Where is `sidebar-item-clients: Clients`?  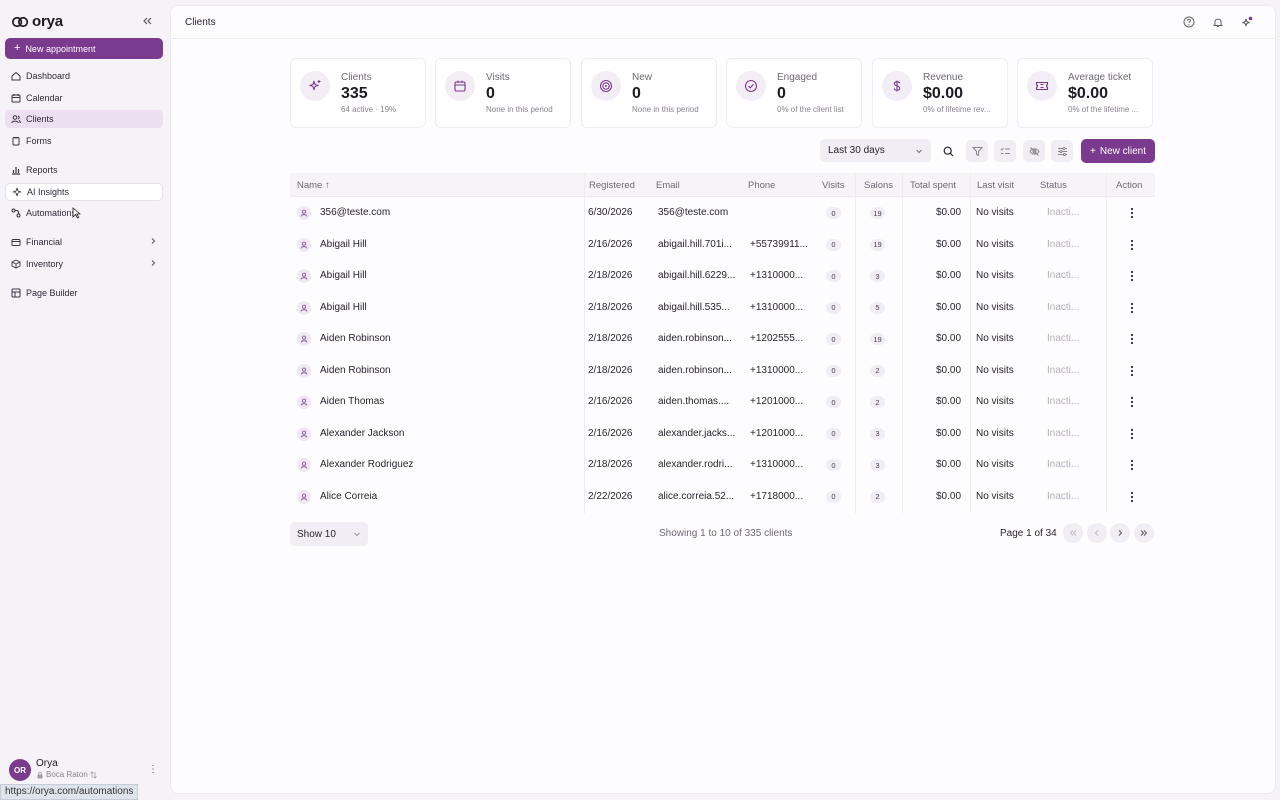 sidebar-item-clients: Clients is located at coordinates (84, 119).